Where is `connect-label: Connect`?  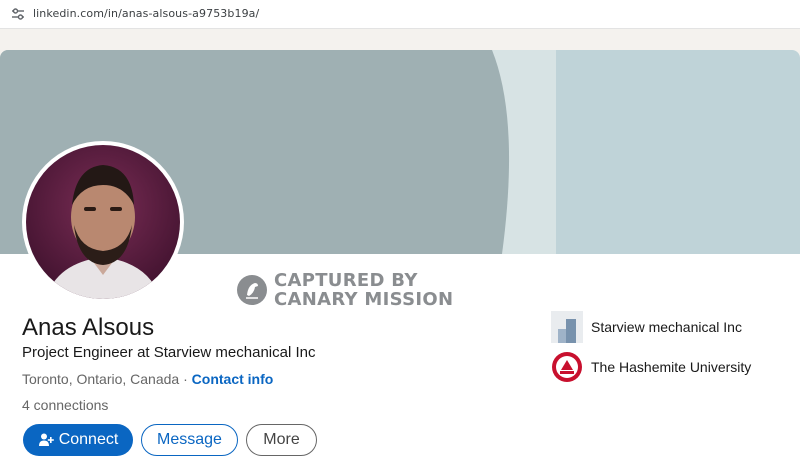 connect-label: Connect is located at coordinates (88, 439).